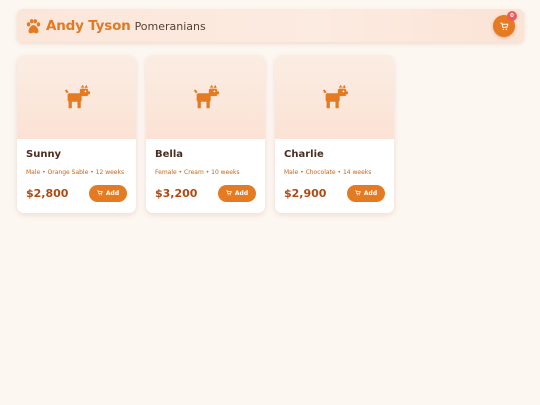  Describe the element at coordinates (304, 154) in the screenshot. I see `pet-name: Charlie` at that location.